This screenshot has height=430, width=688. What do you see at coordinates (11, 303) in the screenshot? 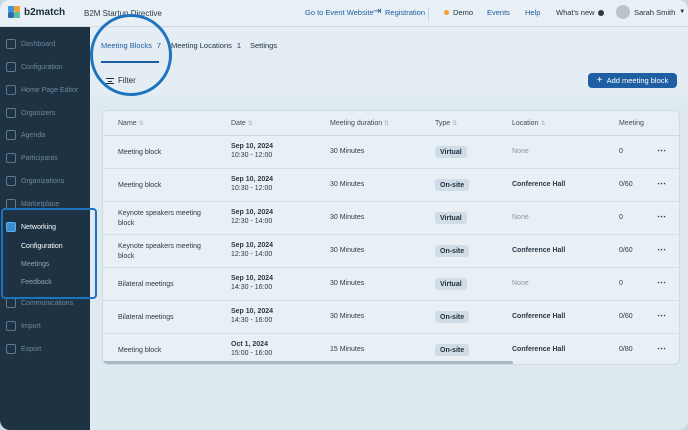
I see `mail-icon` at bounding box center [11, 303].